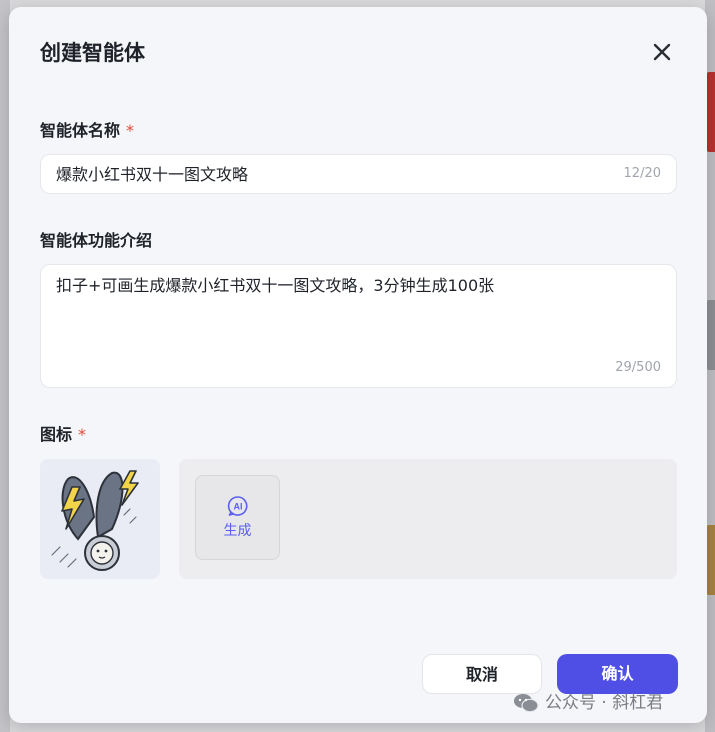 Image resolution: width=715 pixels, height=732 pixels. I want to click on icon-preview, so click(100, 519).